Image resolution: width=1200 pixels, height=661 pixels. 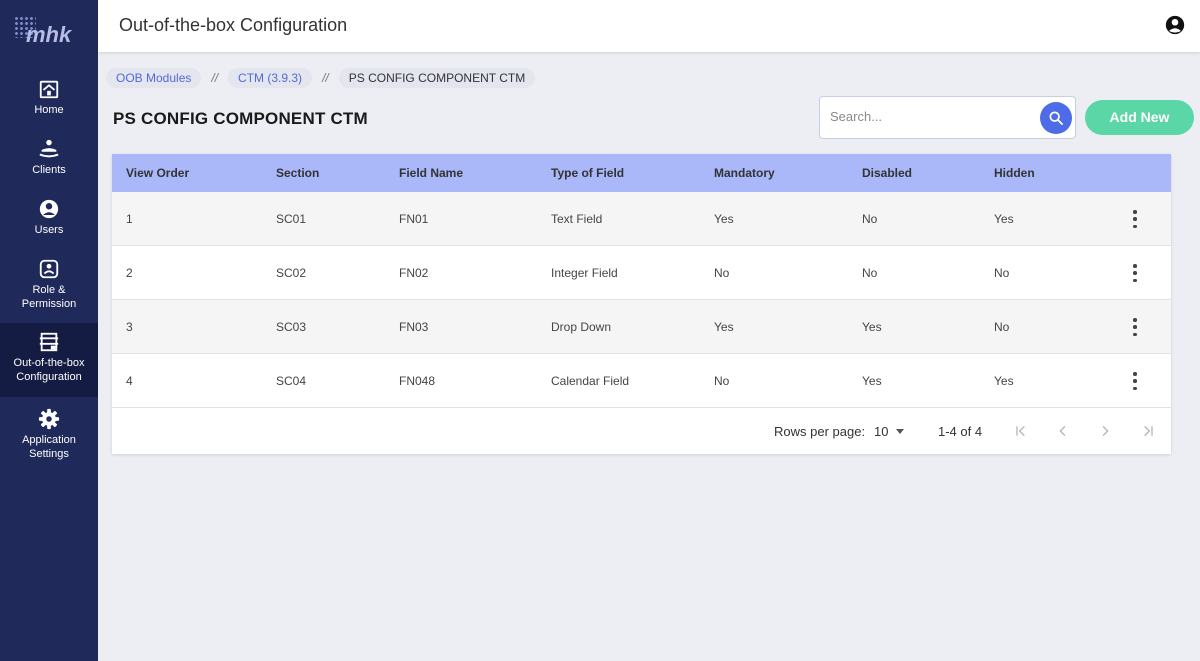 What do you see at coordinates (431, 173) in the screenshot?
I see `column-header-field-name: Field Name` at bounding box center [431, 173].